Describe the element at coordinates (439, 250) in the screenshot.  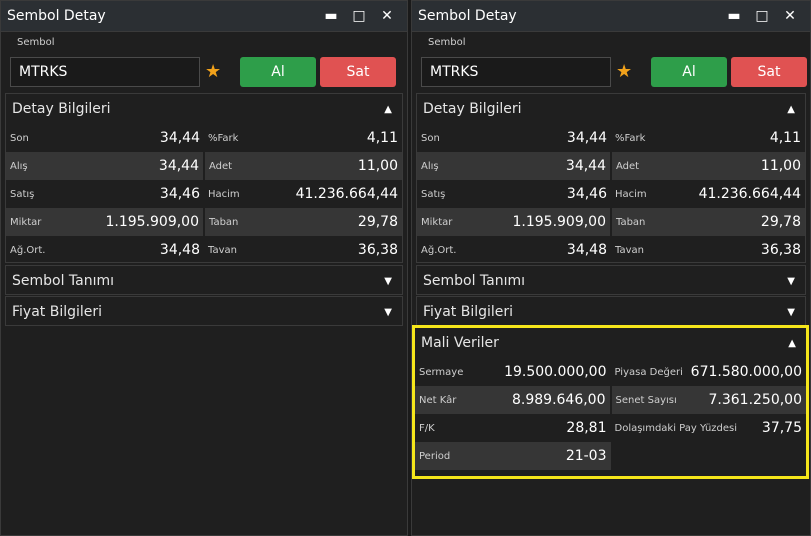
I see `field-label: Ağ.Ort.` at that location.